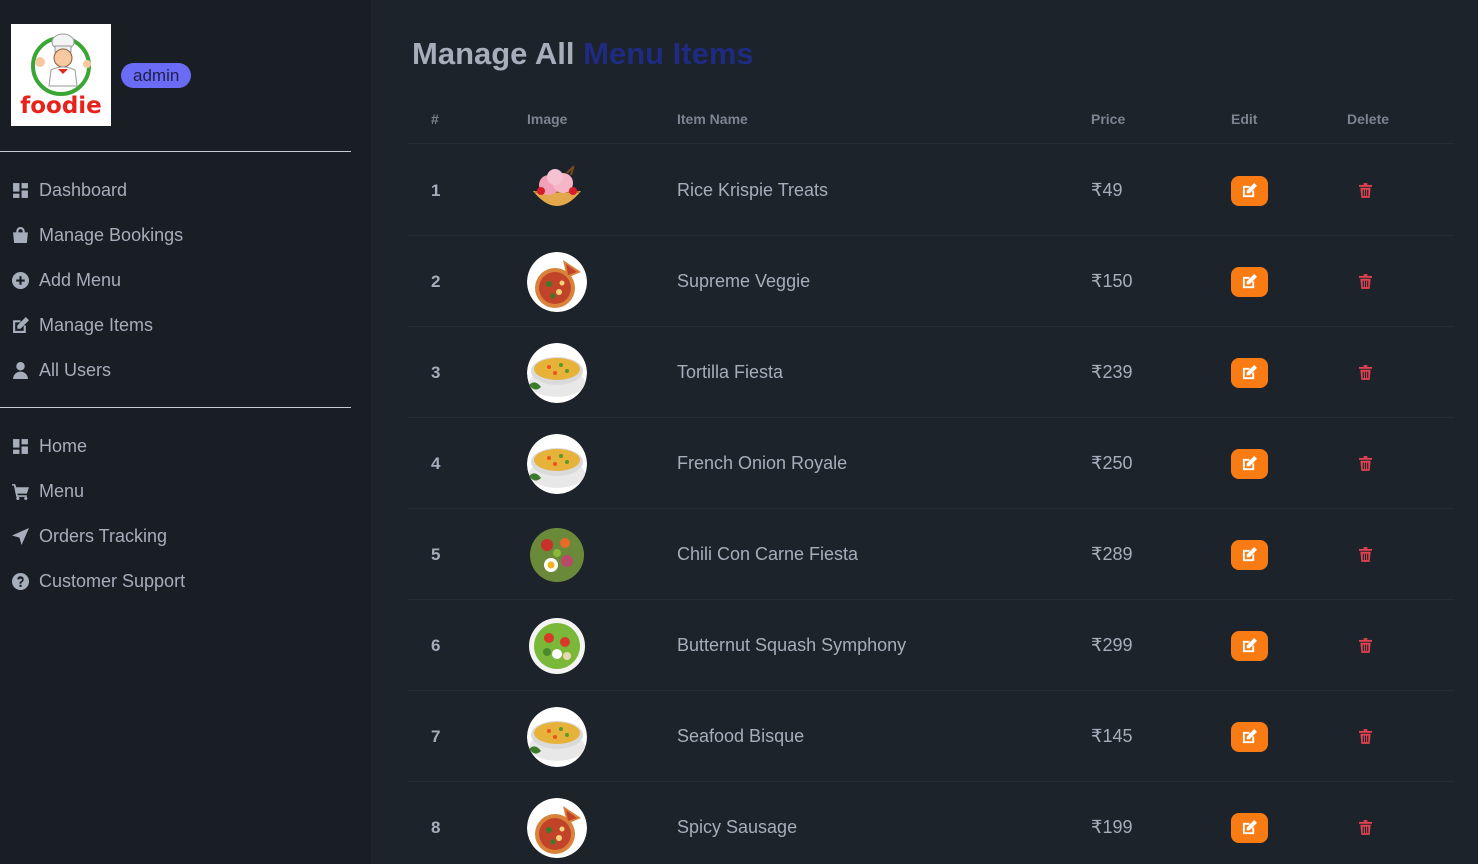 The width and height of the screenshot is (1478, 864). What do you see at coordinates (75, 369) in the screenshot?
I see `sidebar-item-label: All Users` at bounding box center [75, 369].